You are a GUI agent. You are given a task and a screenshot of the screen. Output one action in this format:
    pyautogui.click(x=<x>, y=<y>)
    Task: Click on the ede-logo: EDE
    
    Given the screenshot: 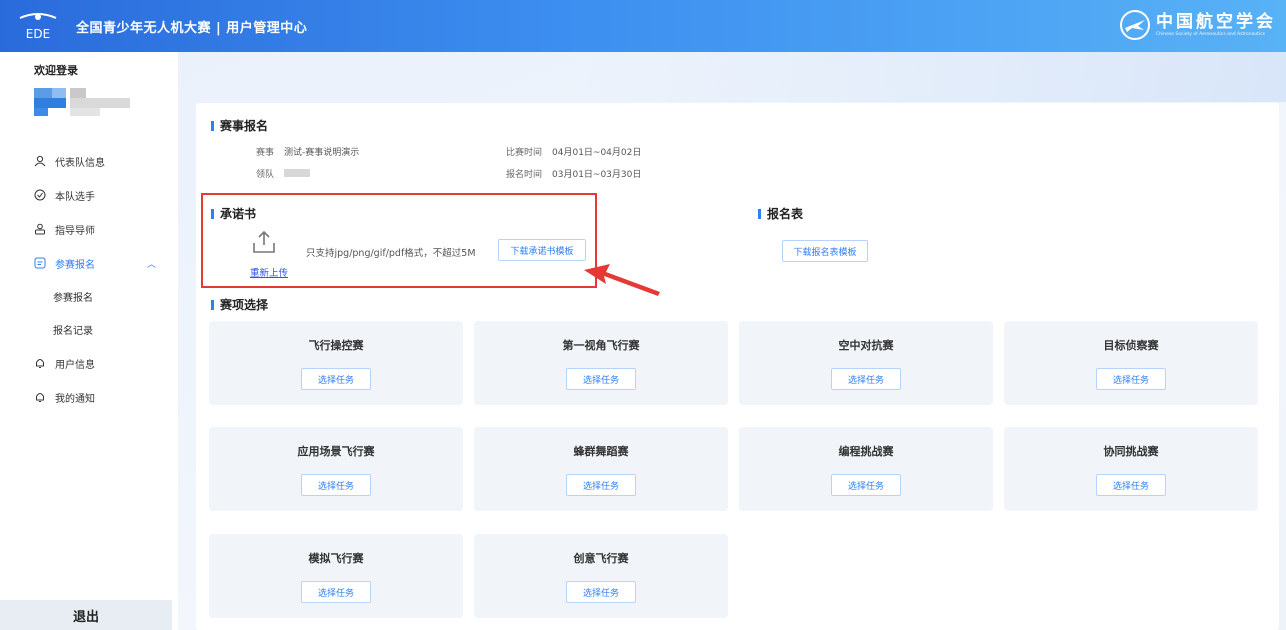 What is the action you would take?
    pyautogui.click(x=38, y=26)
    